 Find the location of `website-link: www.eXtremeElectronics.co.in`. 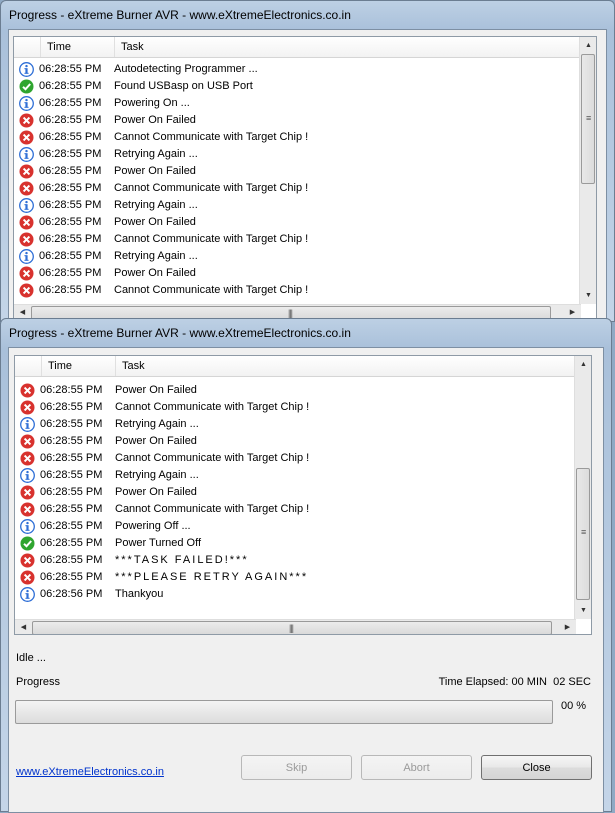

website-link: www.eXtremeElectronics.co.in is located at coordinates (90, 772).